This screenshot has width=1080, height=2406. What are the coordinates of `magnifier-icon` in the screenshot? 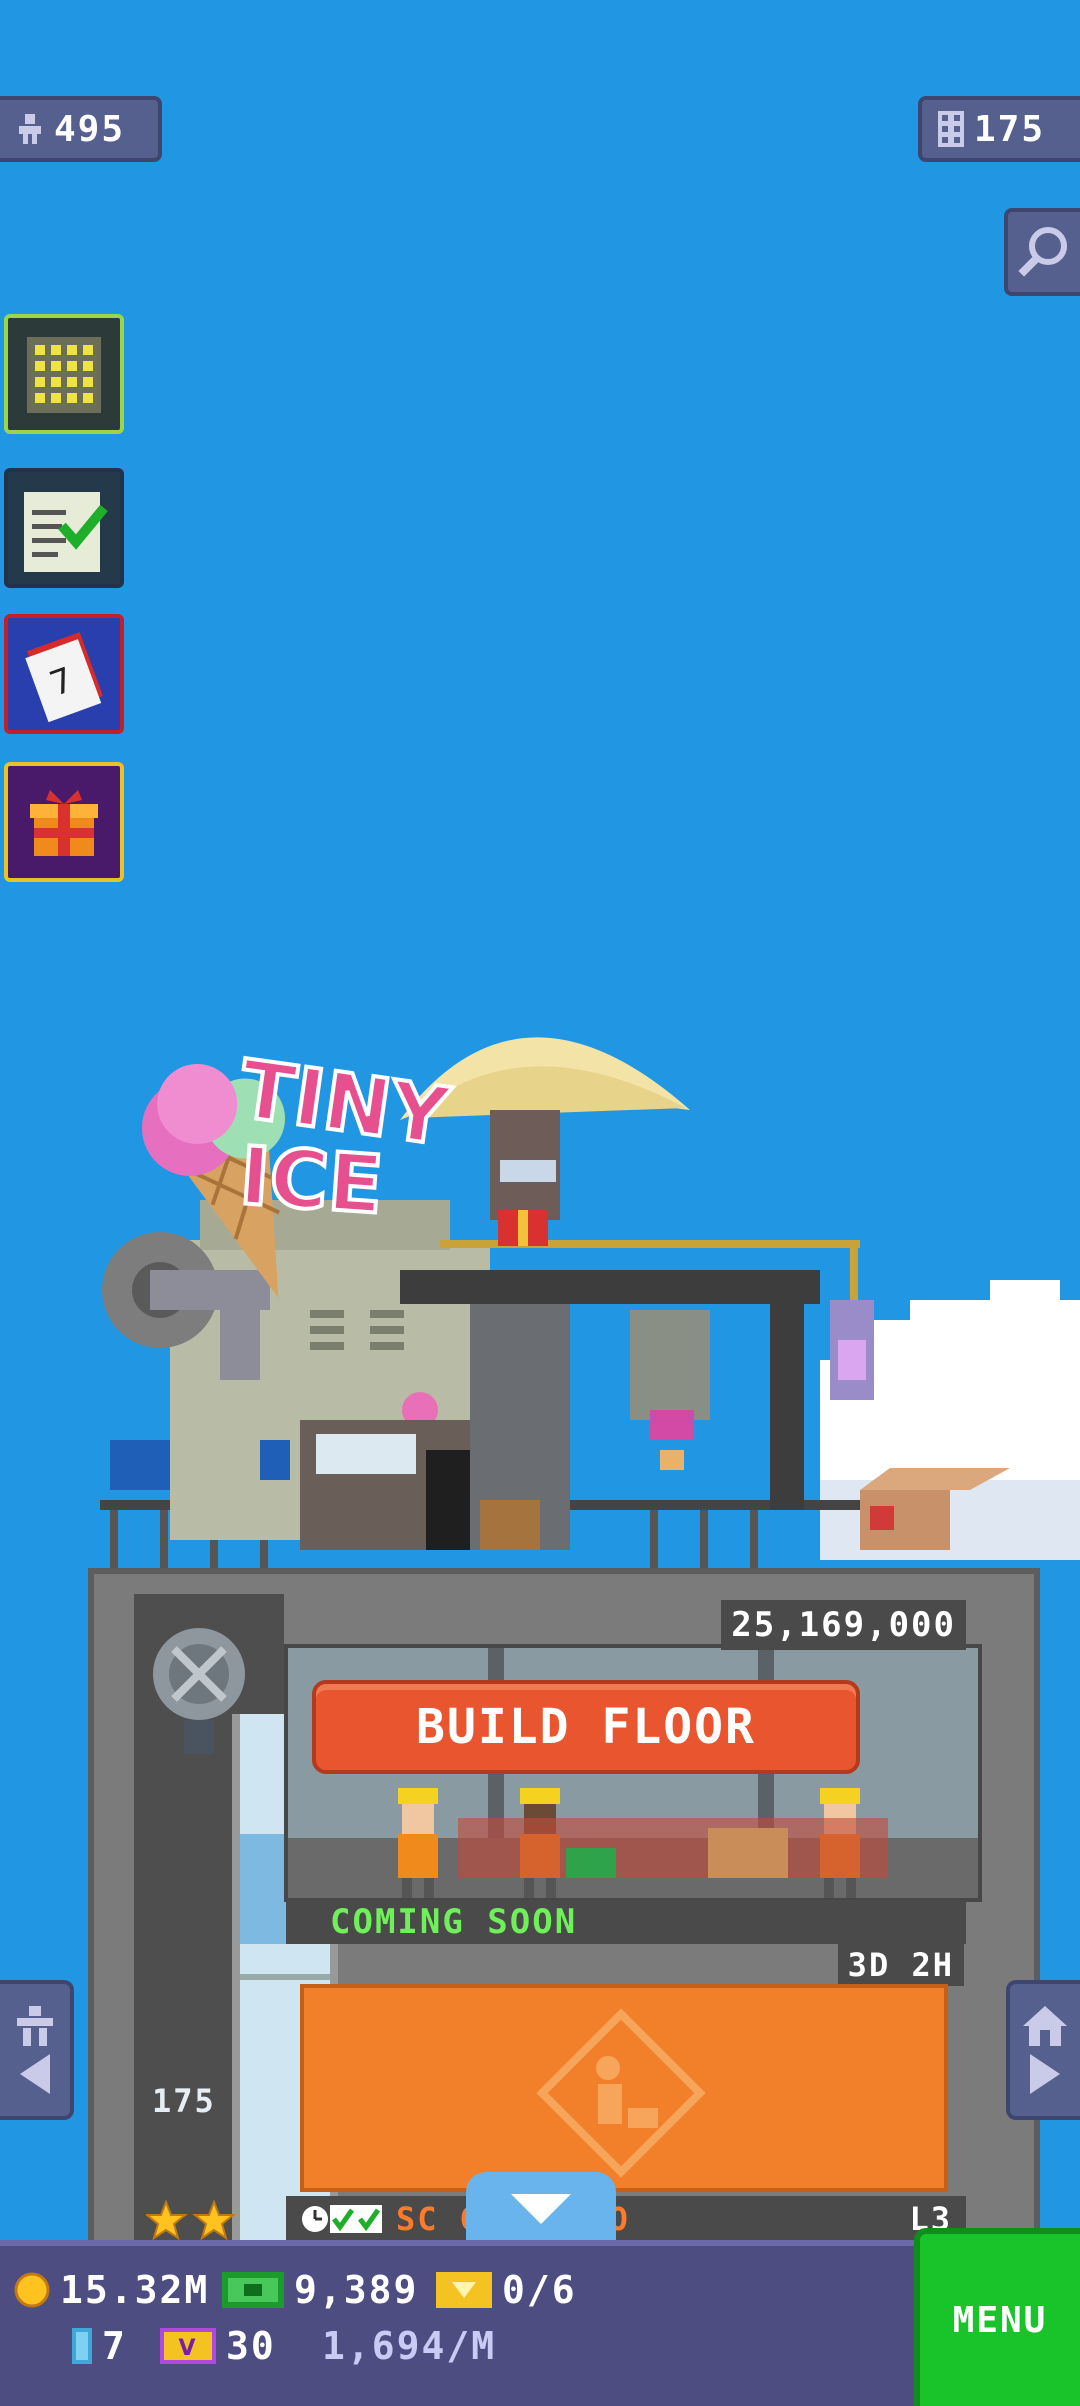 It's located at (1042, 252).